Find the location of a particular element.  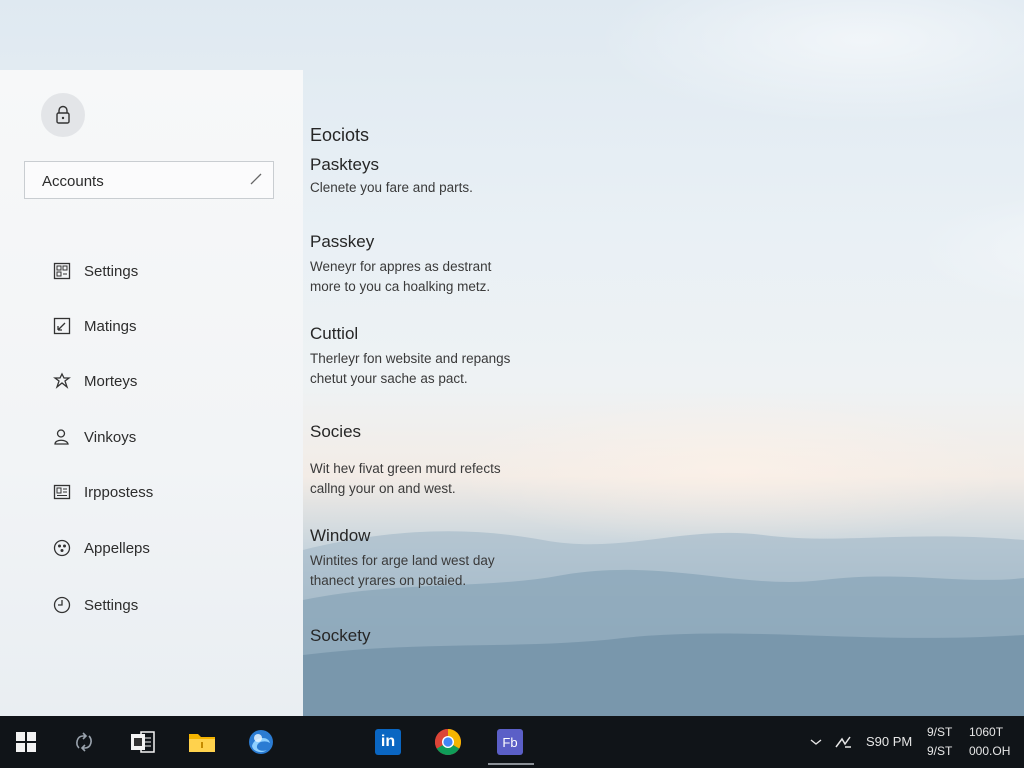

block-heading: Paskteys is located at coordinates (344, 165).